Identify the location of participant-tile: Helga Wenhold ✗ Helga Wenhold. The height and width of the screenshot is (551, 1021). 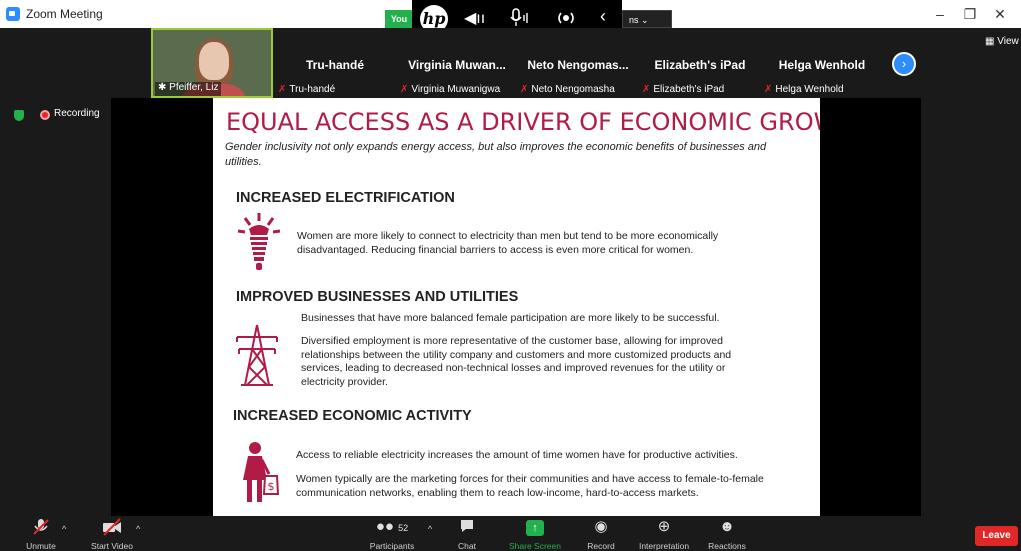
(822, 63).